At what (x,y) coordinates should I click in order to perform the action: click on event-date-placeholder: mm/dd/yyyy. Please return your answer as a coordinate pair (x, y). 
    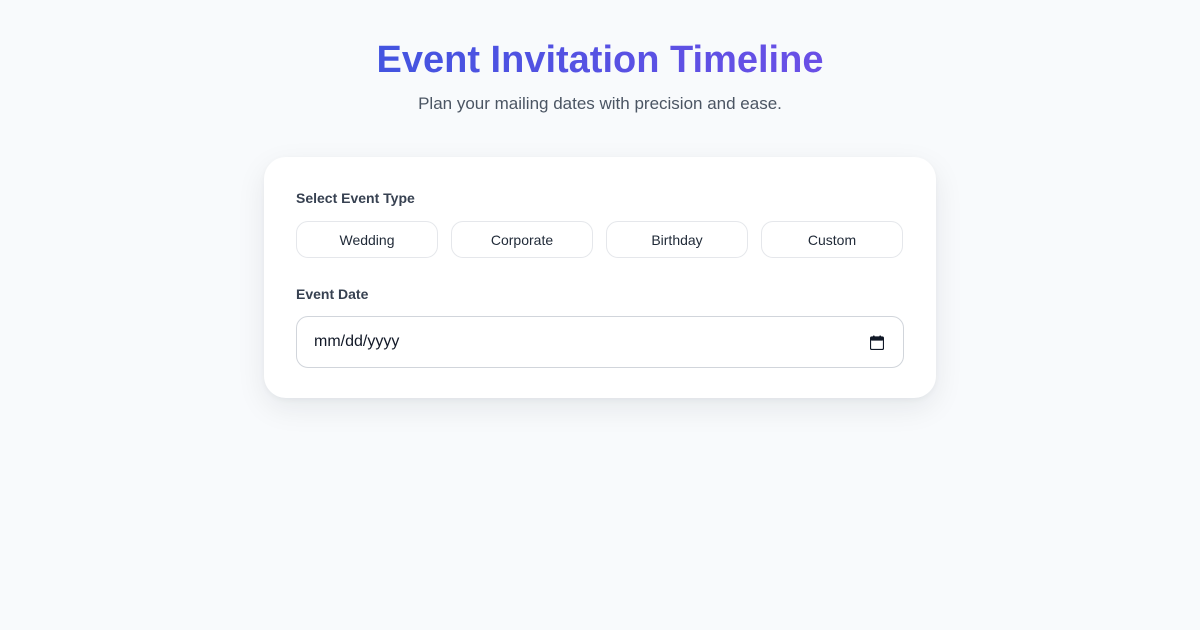
    Looking at the image, I should click on (357, 341).